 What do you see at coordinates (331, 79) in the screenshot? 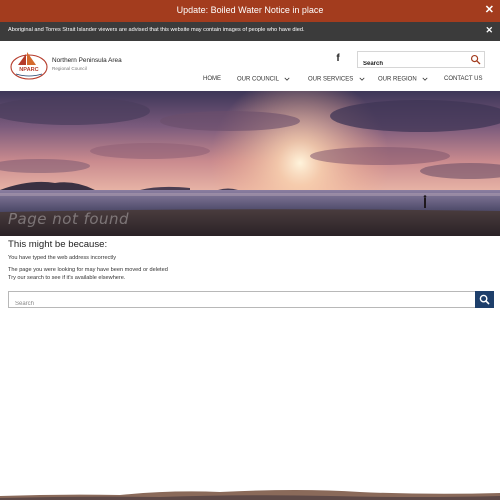
I see `nav-our-services-label: OUR SERVICES` at bounding box center [331, 79].